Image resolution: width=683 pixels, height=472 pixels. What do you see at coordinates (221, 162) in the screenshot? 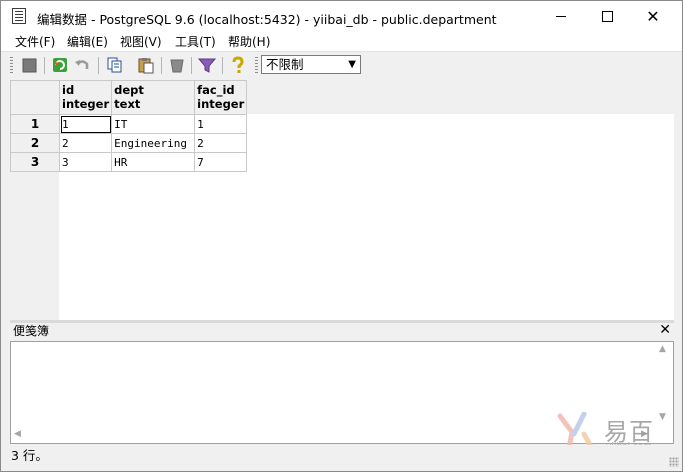
I see `cell-fac-id: 7` at bounding box center [221, 162].